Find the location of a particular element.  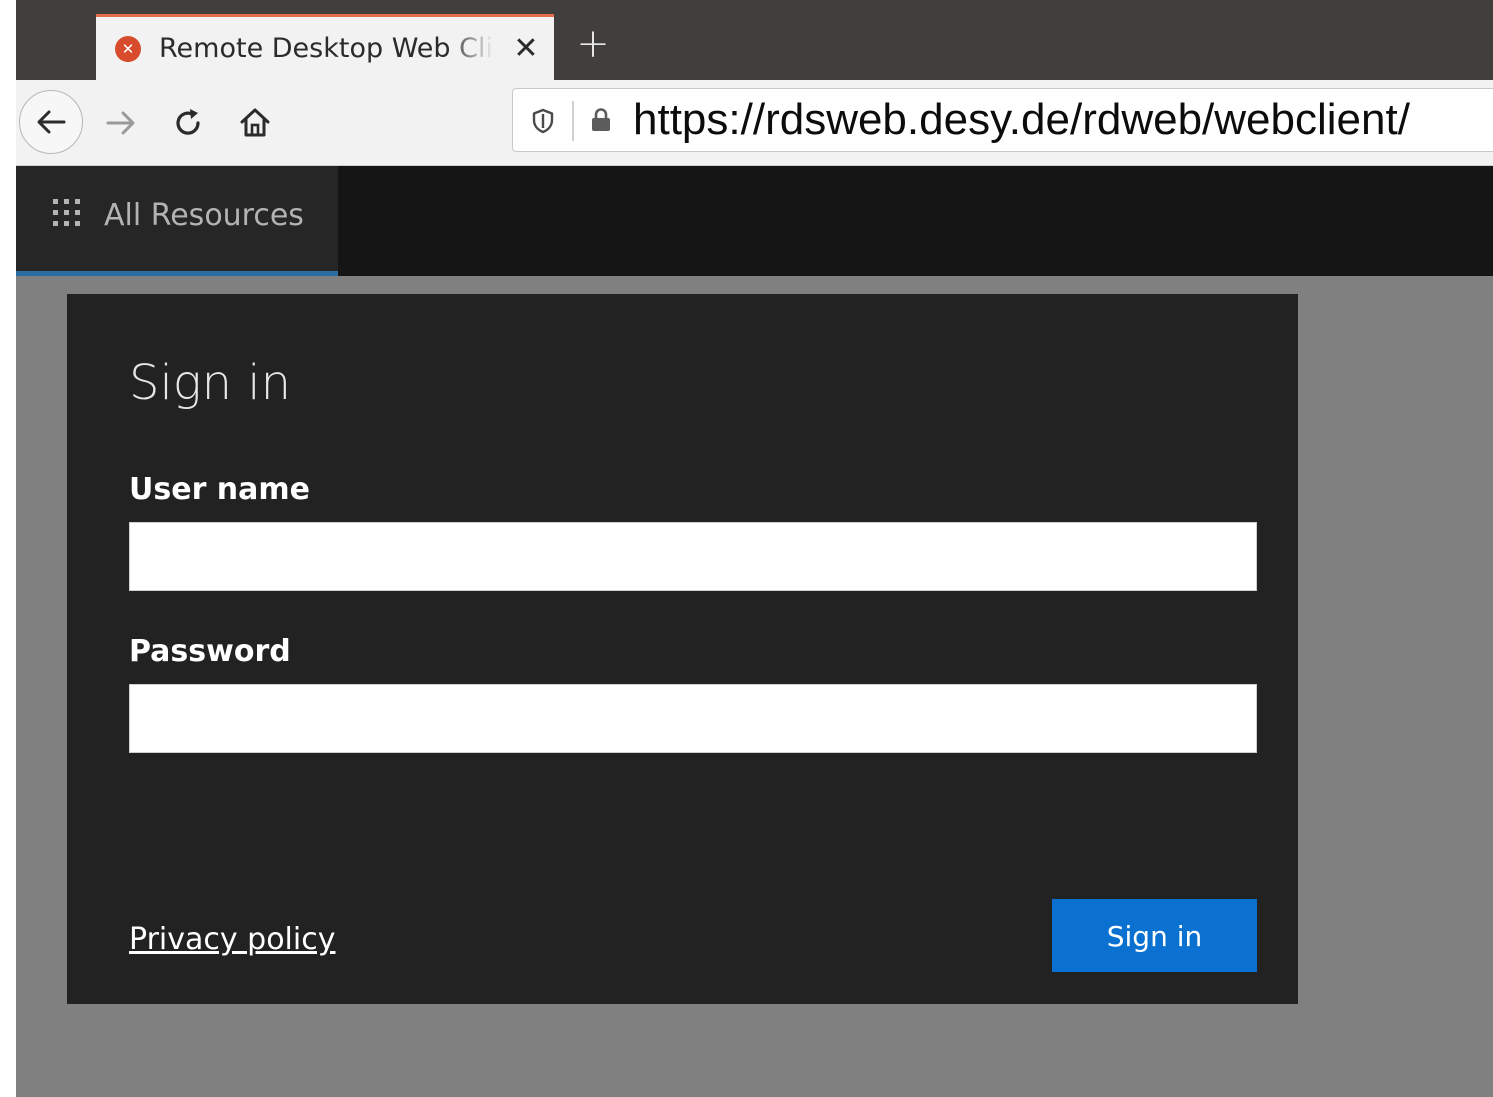

url-text: https://rdsweb.desy.de/rdweb/webclient/ is located at coordinates (1021, 120).